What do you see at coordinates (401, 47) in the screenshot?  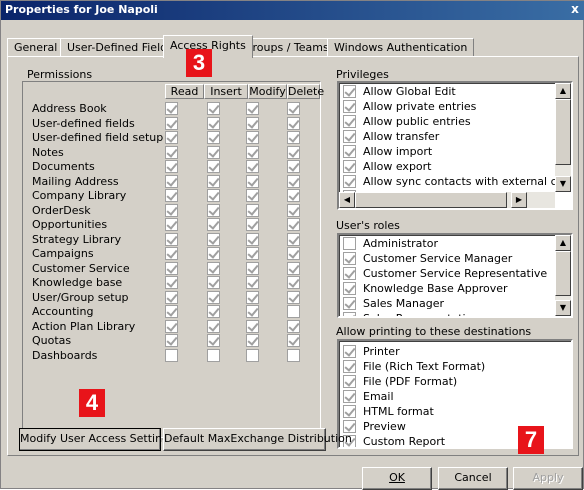 I see `tab-windows-authentication: Windows Authentication` at bounding box center [401, 47].